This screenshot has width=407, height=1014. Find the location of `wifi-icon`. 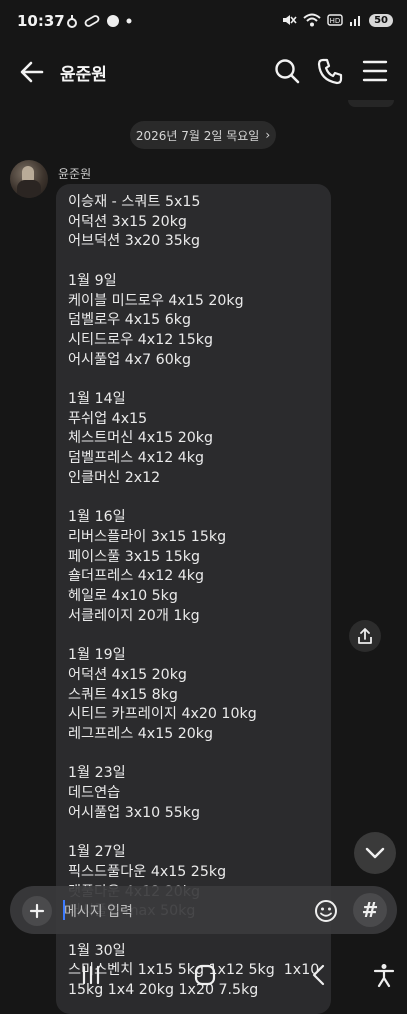

wifi-icon is located at coordinates (312, 20).